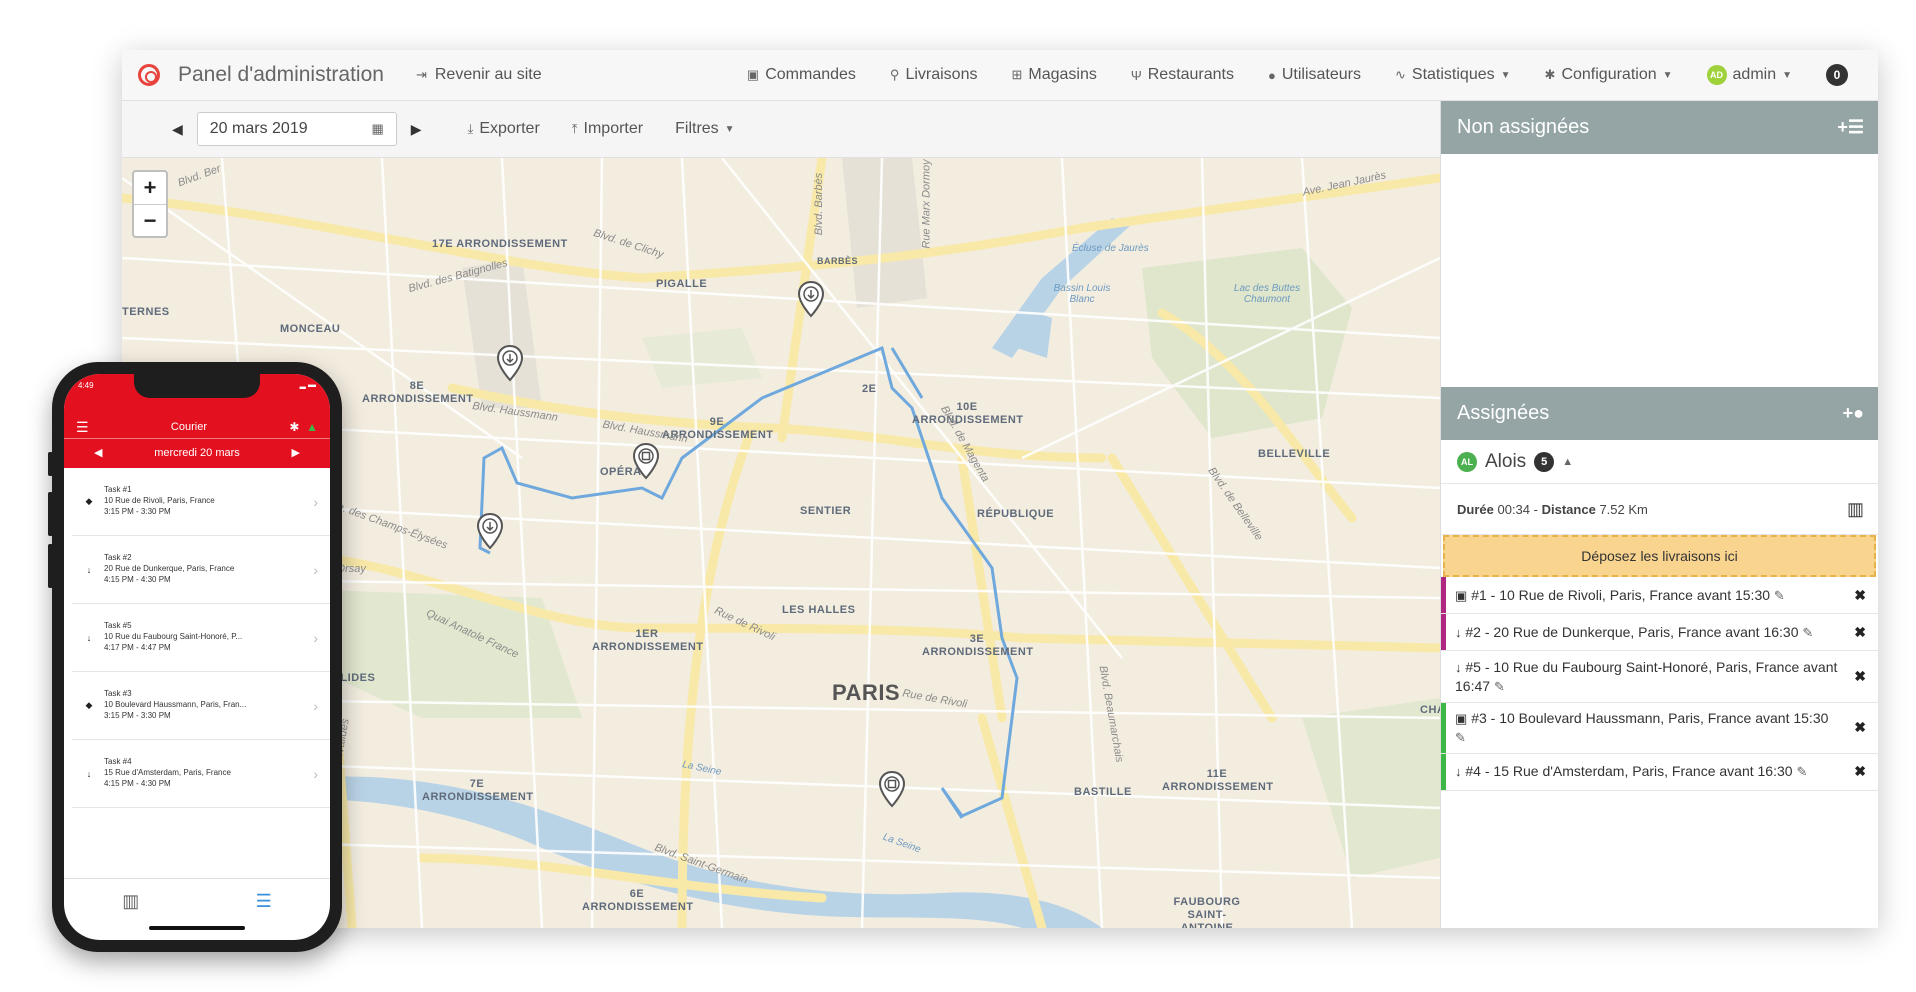  What do you see at coordinates (294, 427) in the screenshot?
I see `gear-icon: ✱` at bounding box center [294, 427].